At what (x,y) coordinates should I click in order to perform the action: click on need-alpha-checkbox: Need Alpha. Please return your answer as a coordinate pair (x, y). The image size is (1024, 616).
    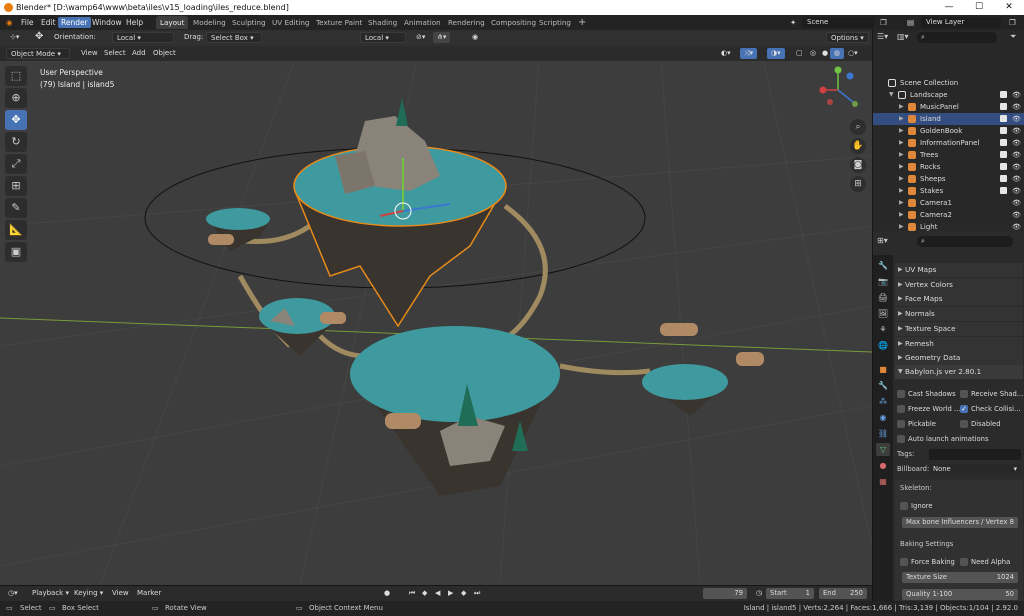
    Looking at the image, I should click on (985, 562).